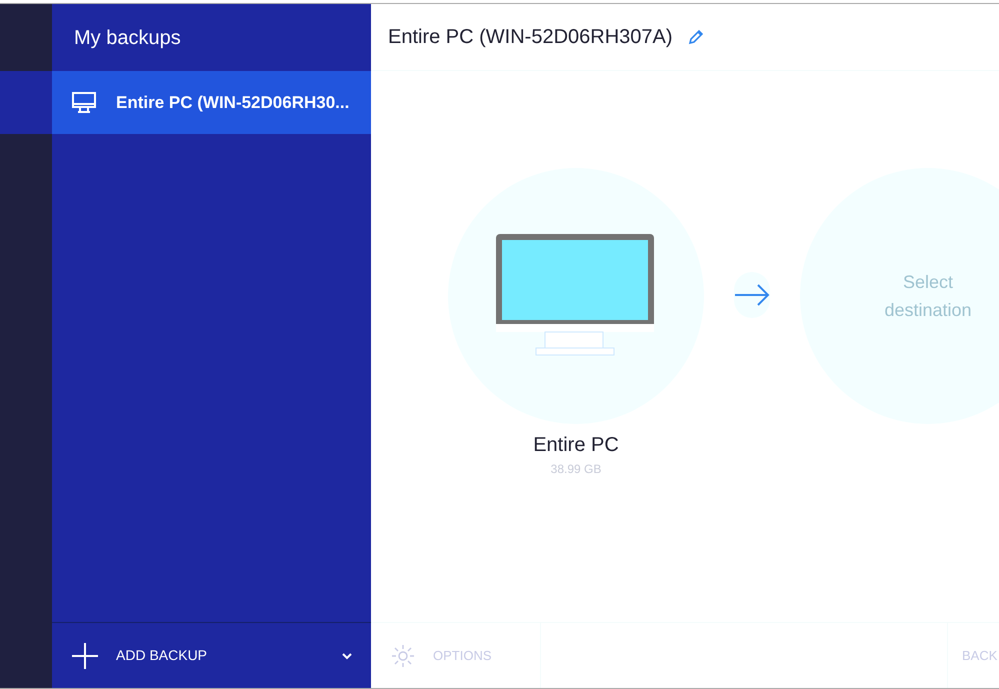 This screenshot has height=689, width=999. Describe the element at coordinates (576, 445) in the screenshot. I see `source-label: Entire PC` at that location.